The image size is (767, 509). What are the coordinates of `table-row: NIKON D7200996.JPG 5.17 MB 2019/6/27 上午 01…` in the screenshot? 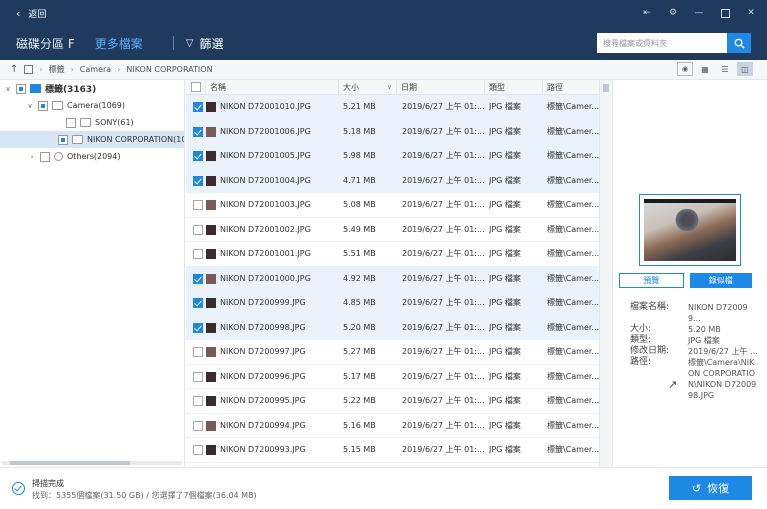 It's located at (392, 377).